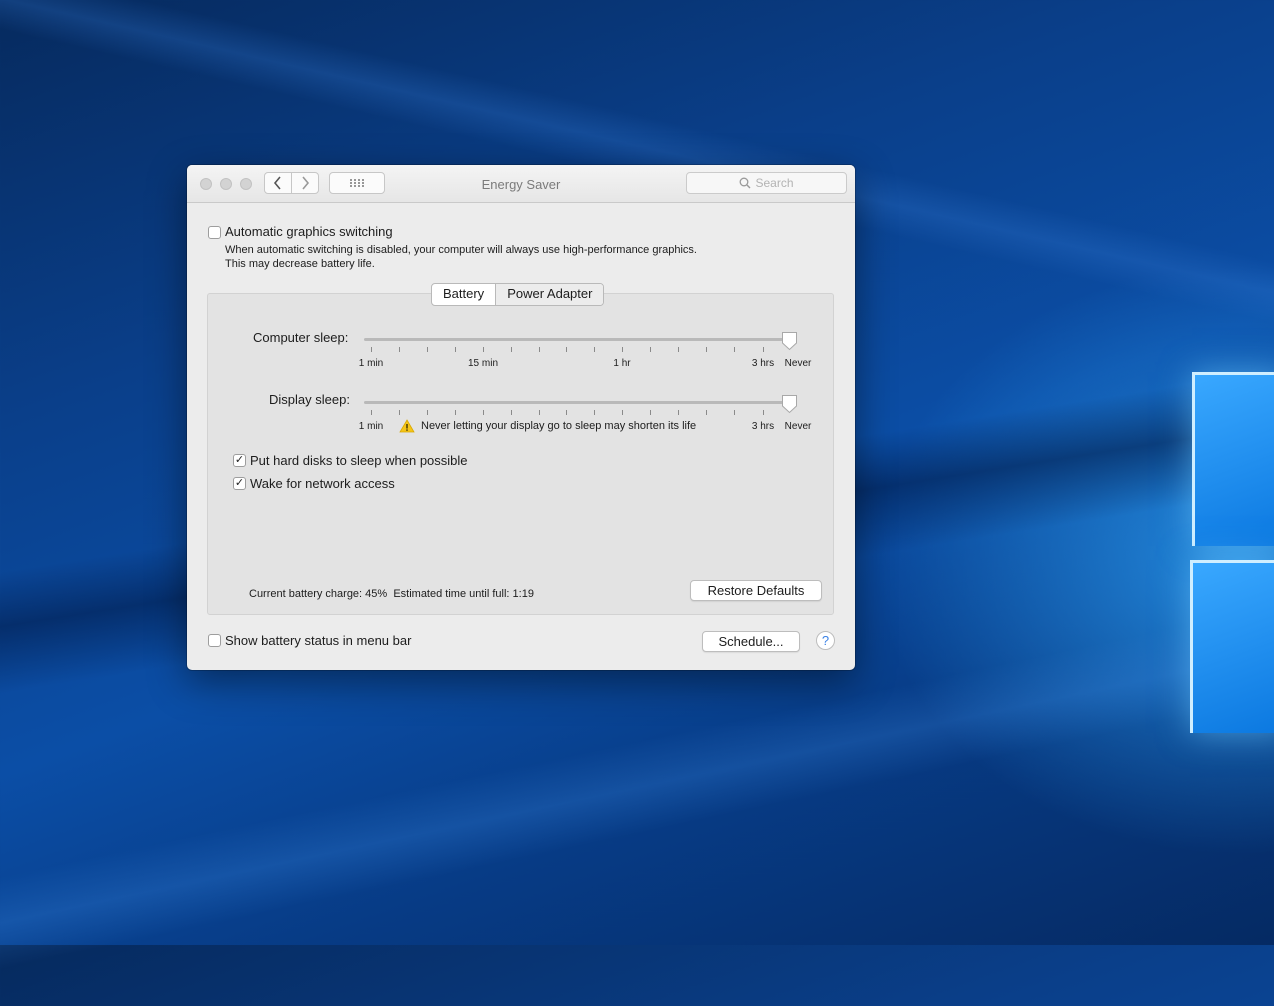 The image size is (1274, 1006). I want to click on display-sleep-slider, so click(579, 402).